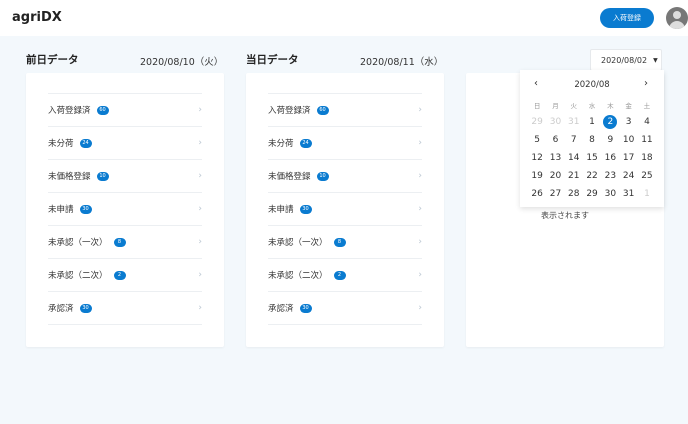 The height and width of the screenshot is (424, 688). I want to click on avatar, so click(677, 18).